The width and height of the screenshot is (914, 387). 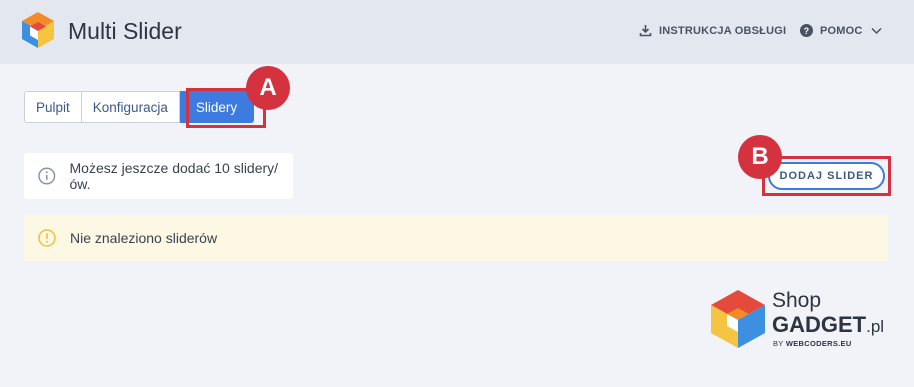 What do you see at coordinates (125, 31) in the screenshot?
I see `app-title: Multi Slider` at bounding box center [125, 31].